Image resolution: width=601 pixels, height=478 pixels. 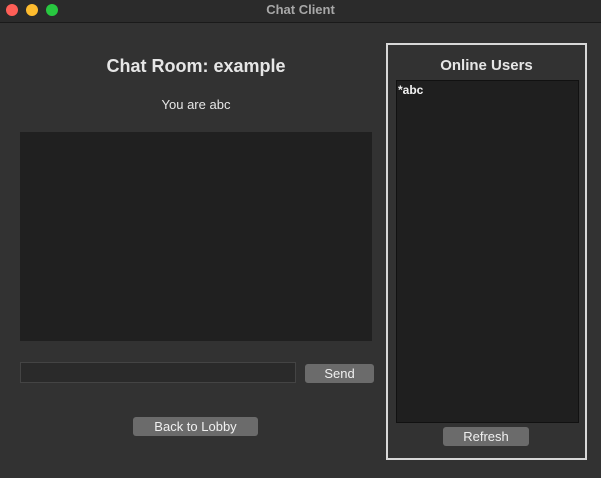 I want to click on title-bar: Chat Client, so click(x=300, y=11).